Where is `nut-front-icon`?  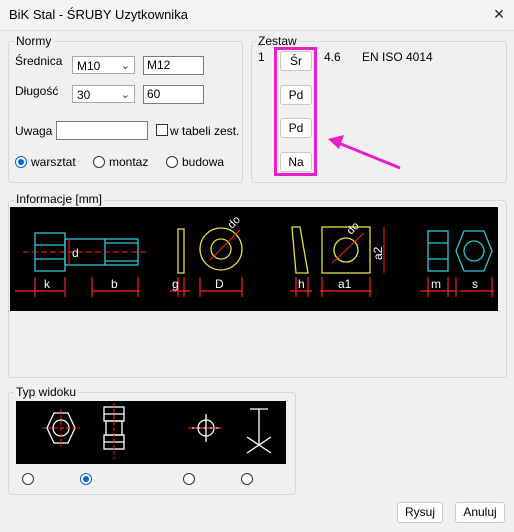
nut-front-icon is located at coordinates (474, 251).